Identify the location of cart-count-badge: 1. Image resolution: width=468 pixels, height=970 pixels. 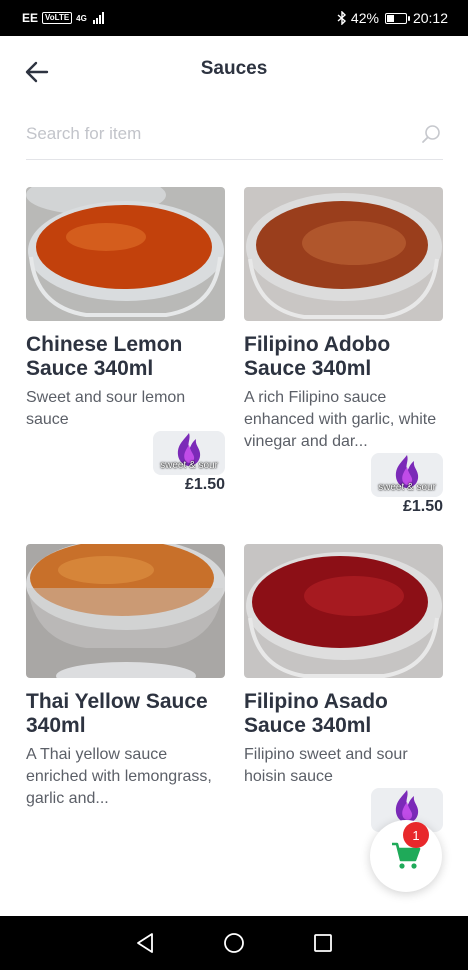
(416, 835).